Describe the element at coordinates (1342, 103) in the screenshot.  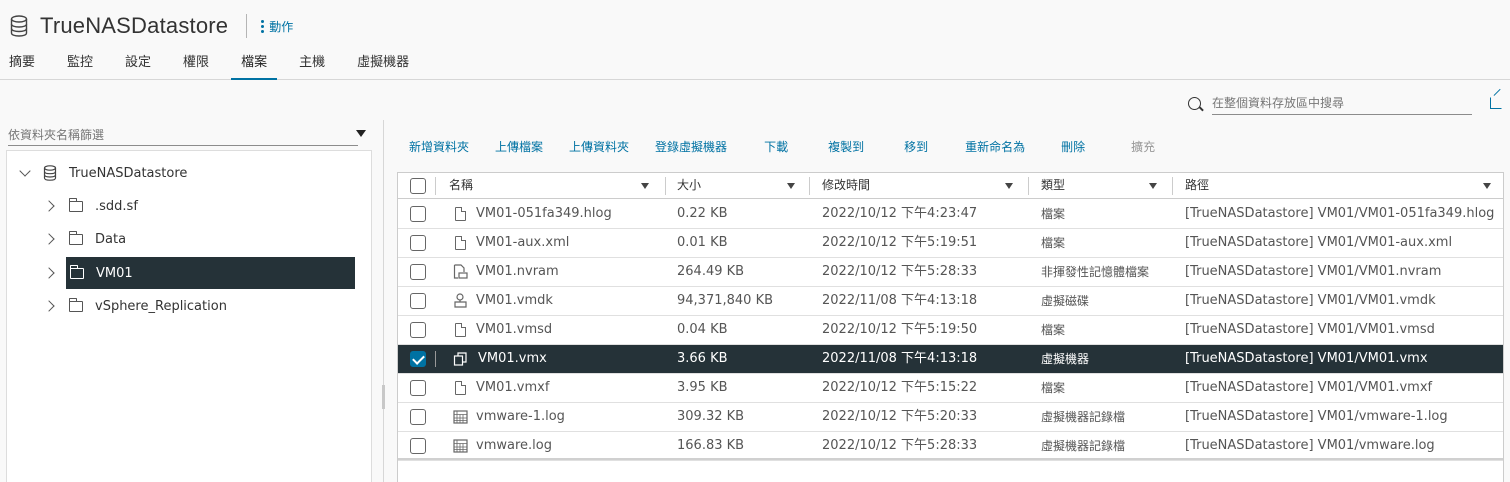
I see `search-input` at that location.